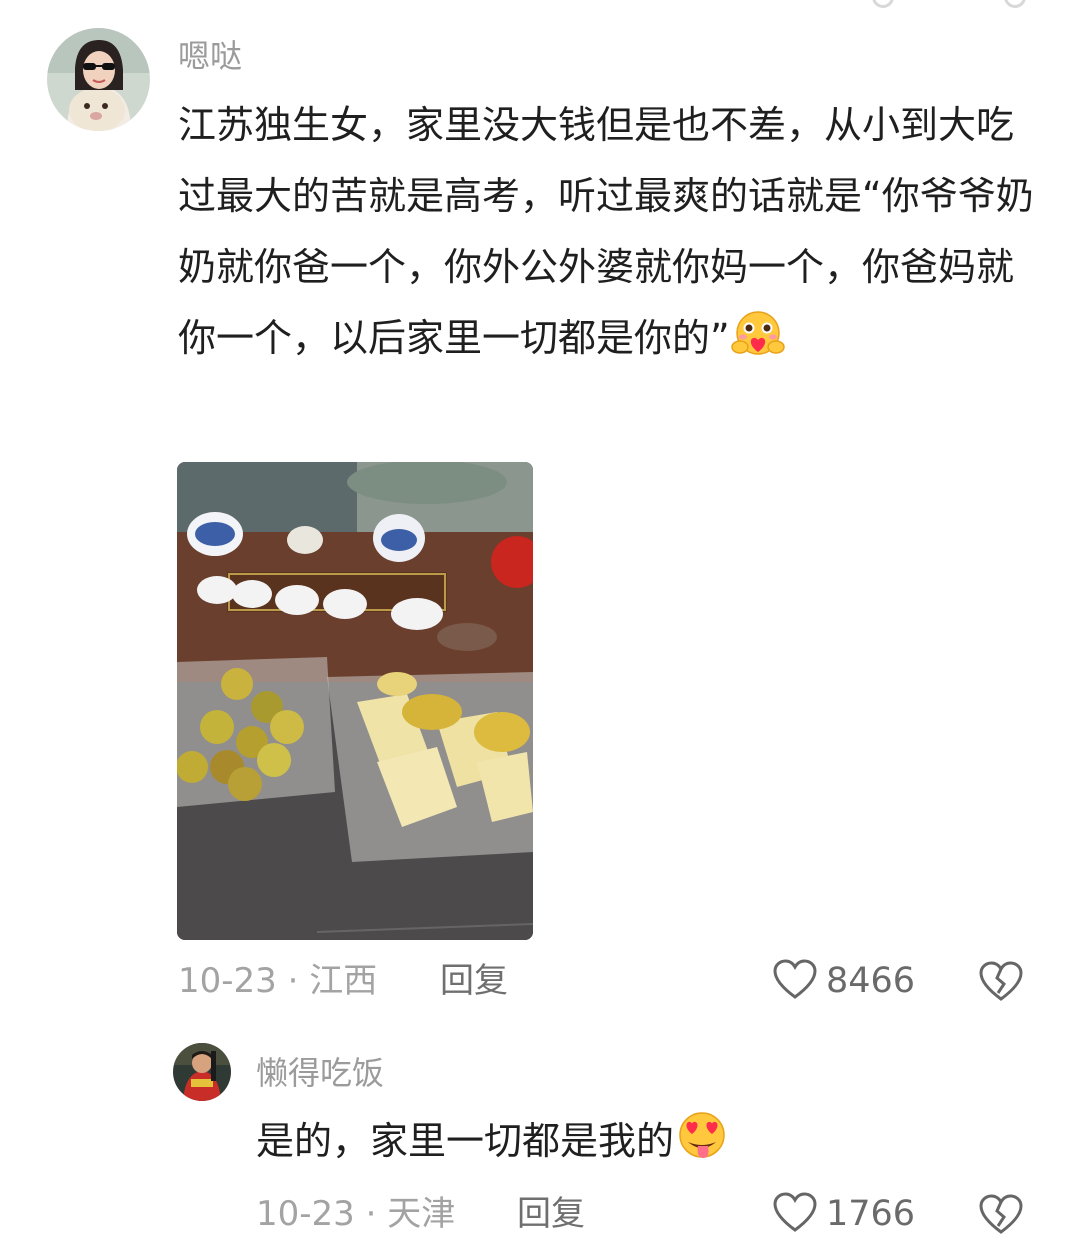  What do you see at coordinates (474, 981) in the screenshot?
I see `comment-reply-button: 回复` at bounding box center [474, 981].